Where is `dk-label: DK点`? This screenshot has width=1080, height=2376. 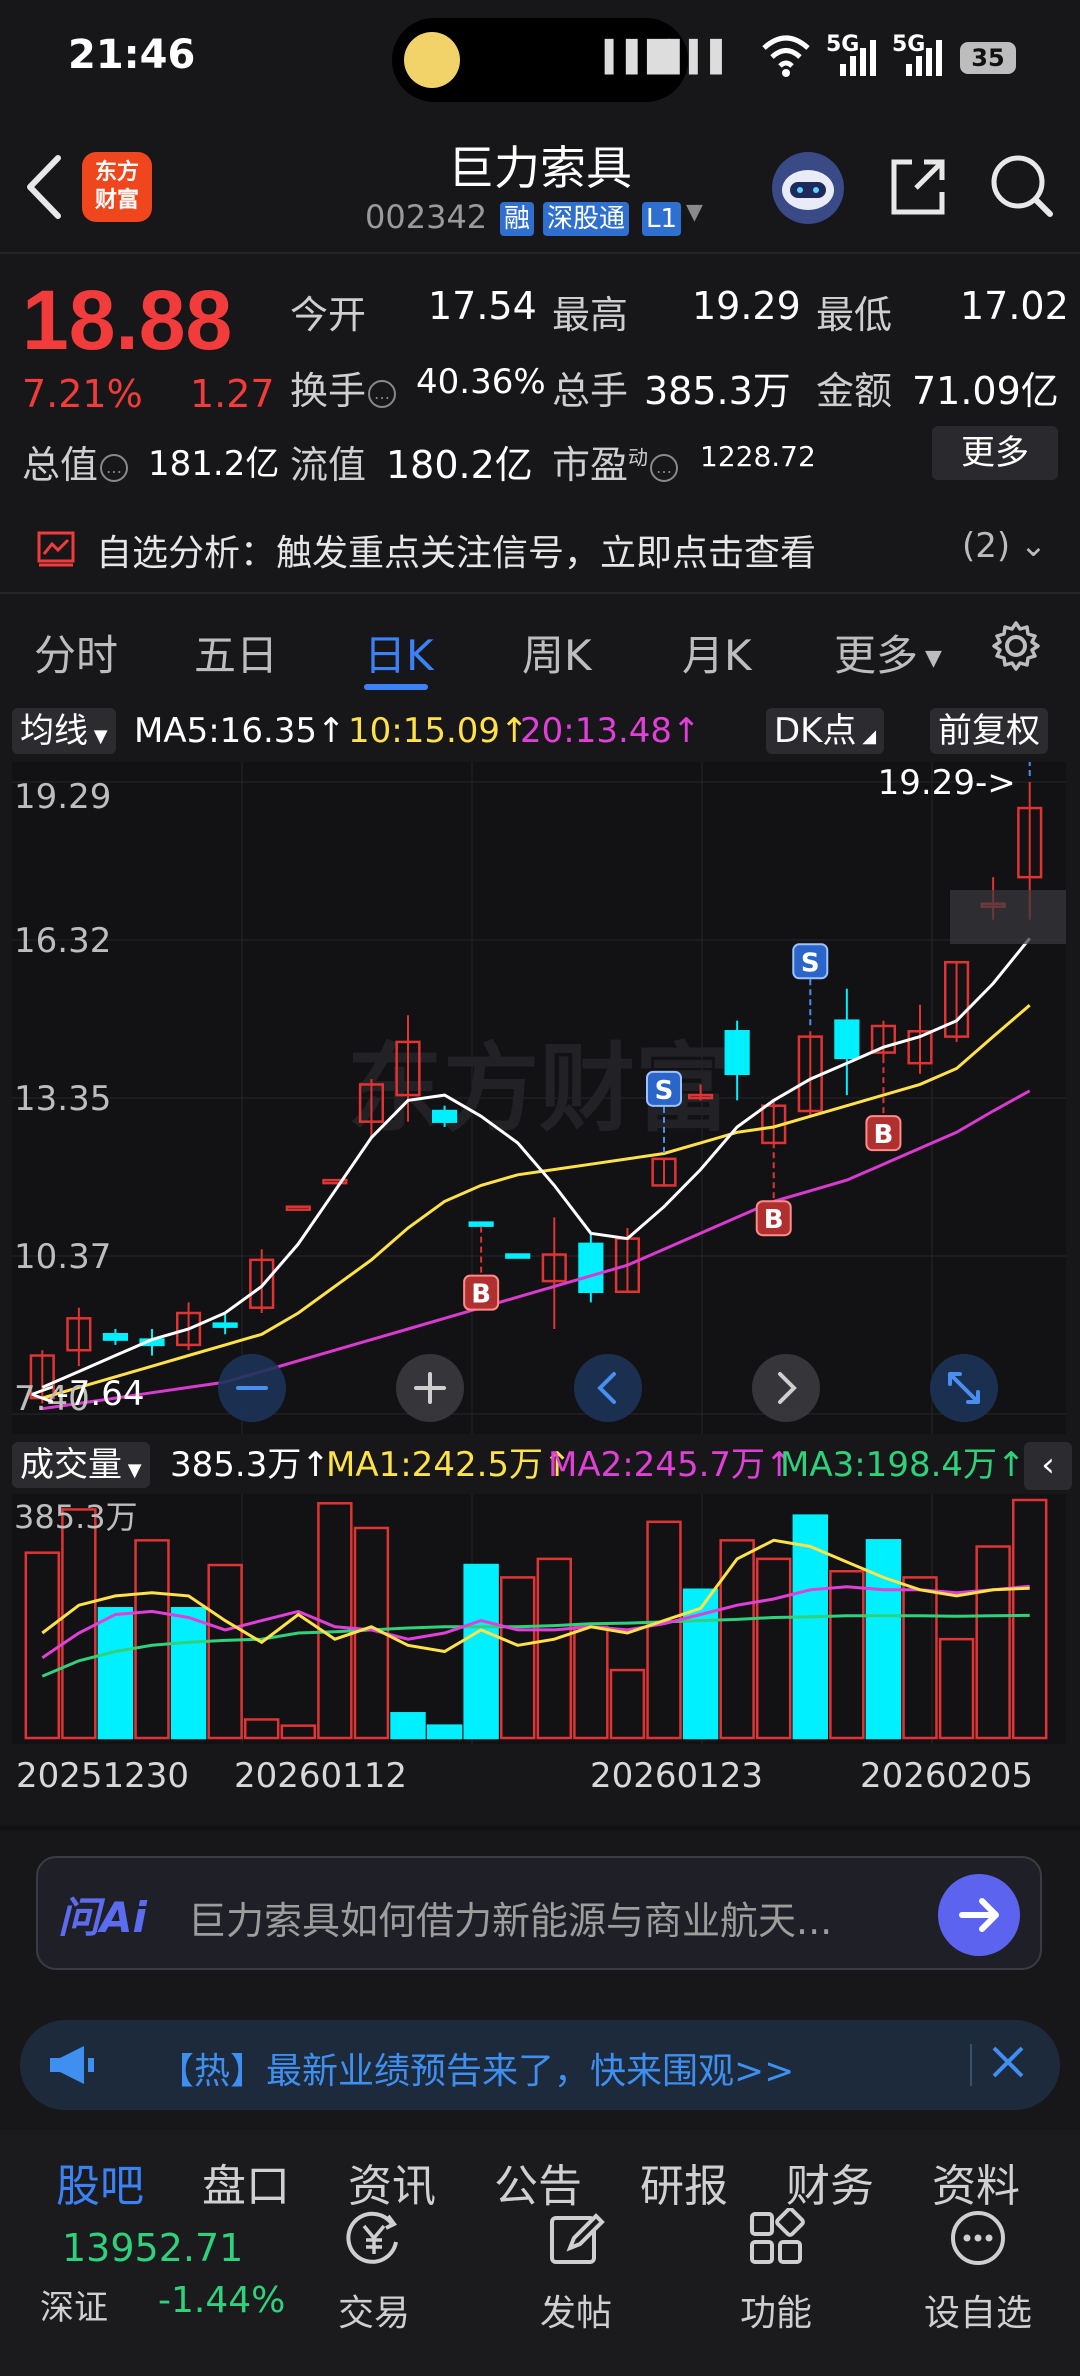
dk-label: DK点 is located at coordinates (815, 731).